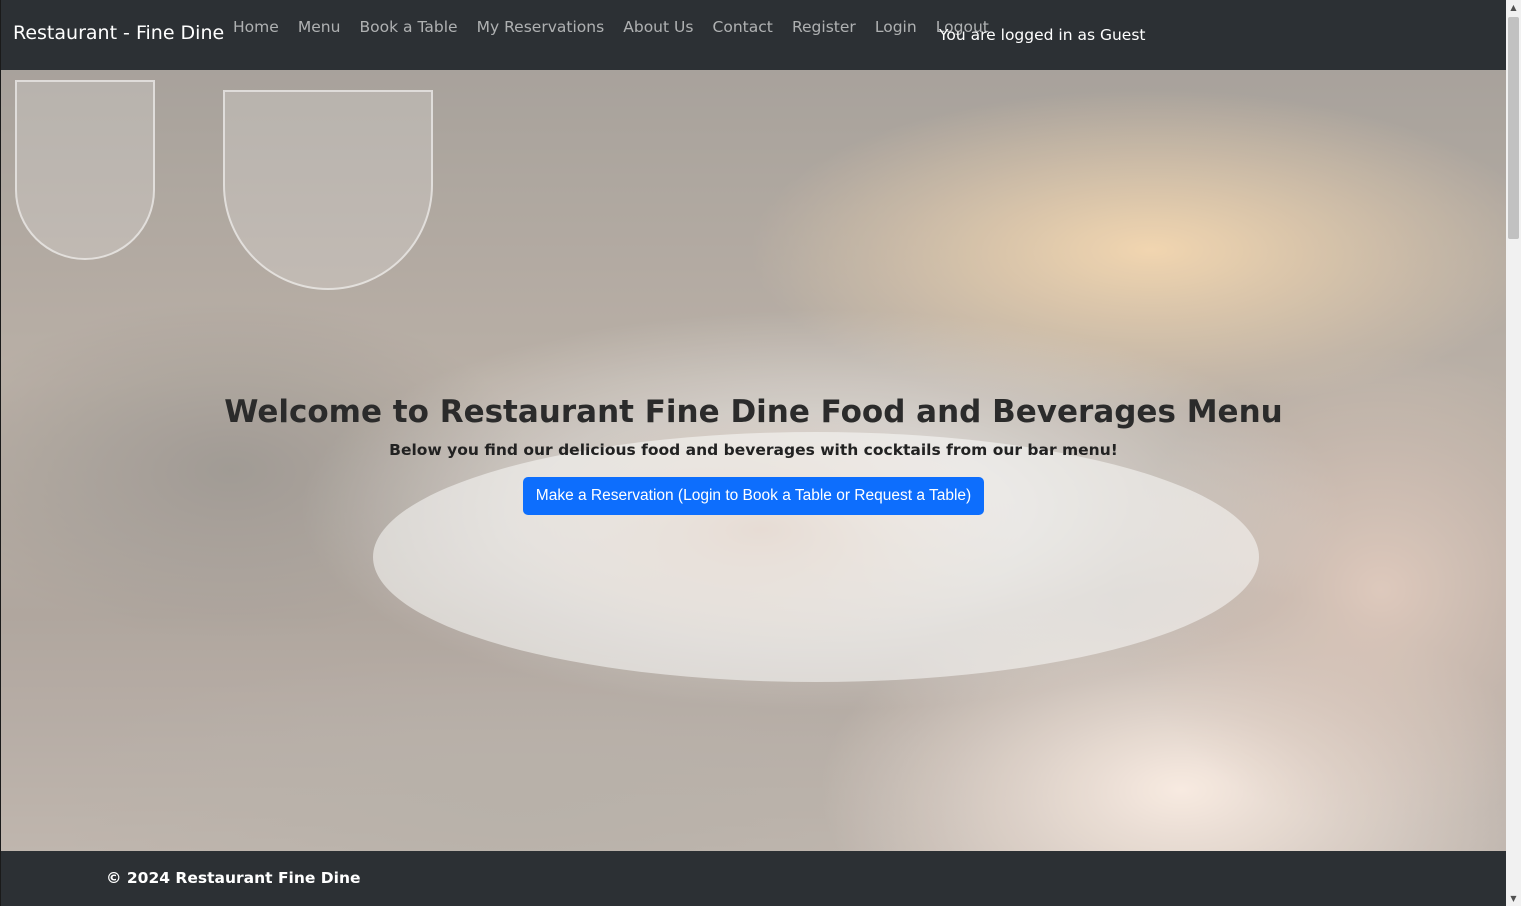 The height and width of the screenshot is (906, 1521). I want to click on vertical-scrollbar: ▲ ▼, so click(1513, 453).